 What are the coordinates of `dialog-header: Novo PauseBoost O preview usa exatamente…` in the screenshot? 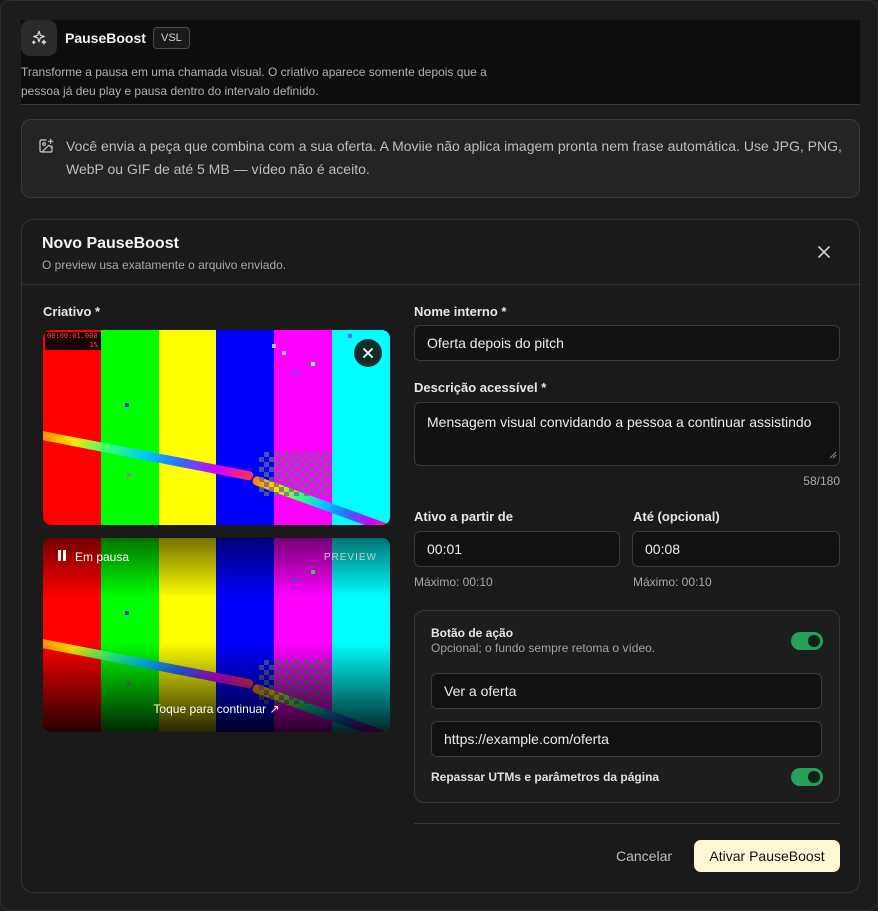 It's located at (440, 252).